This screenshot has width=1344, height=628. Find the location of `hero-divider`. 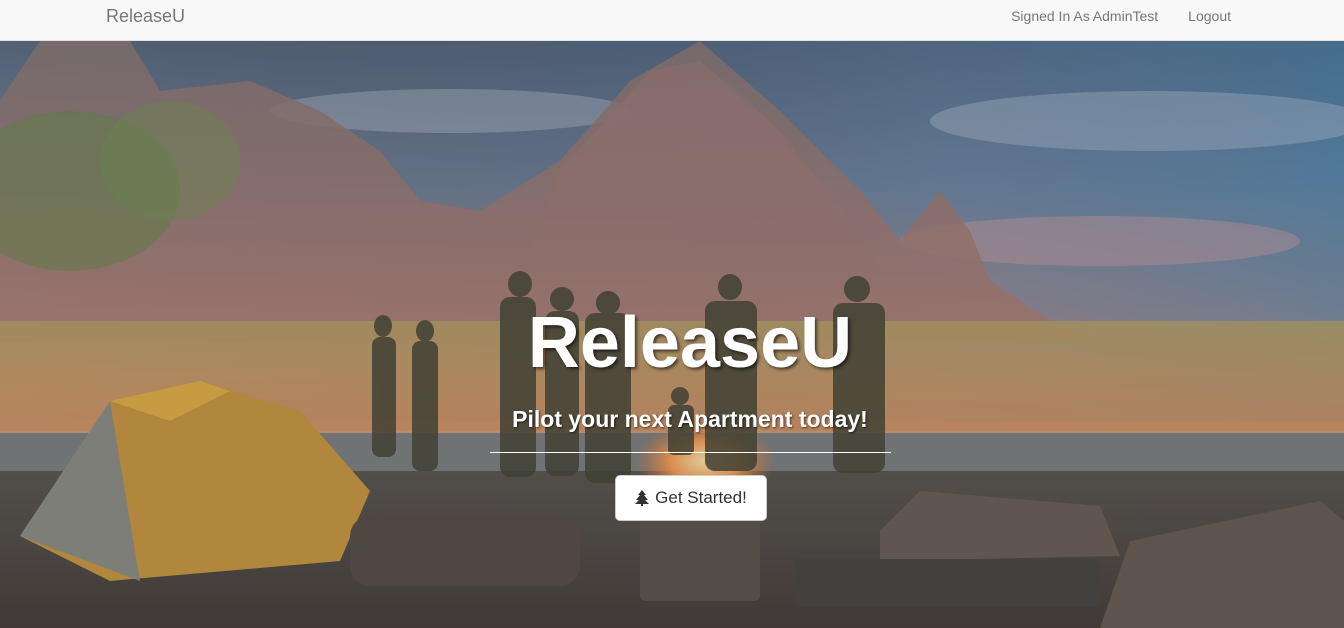

hero-divider is located at coordinates (690, 452).